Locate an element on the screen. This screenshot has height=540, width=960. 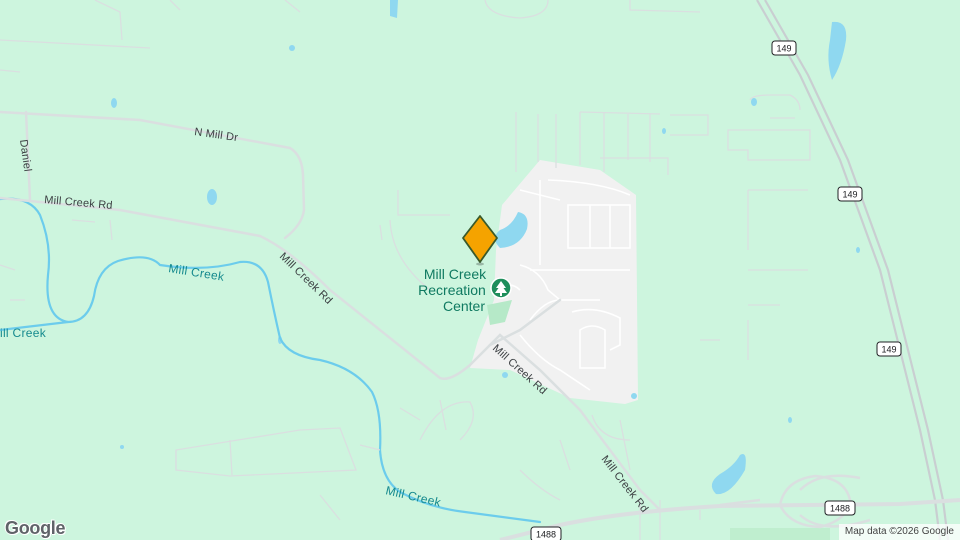
place-label-line3: Center is located at coordinates (464, 306).